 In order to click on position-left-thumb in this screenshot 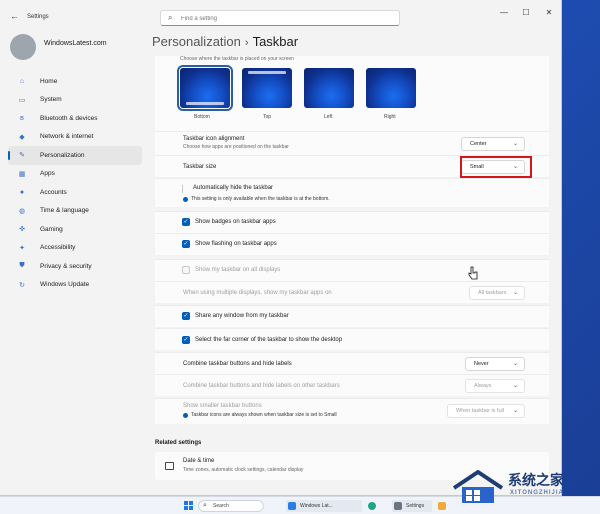, I will do `click(329, 88)`.